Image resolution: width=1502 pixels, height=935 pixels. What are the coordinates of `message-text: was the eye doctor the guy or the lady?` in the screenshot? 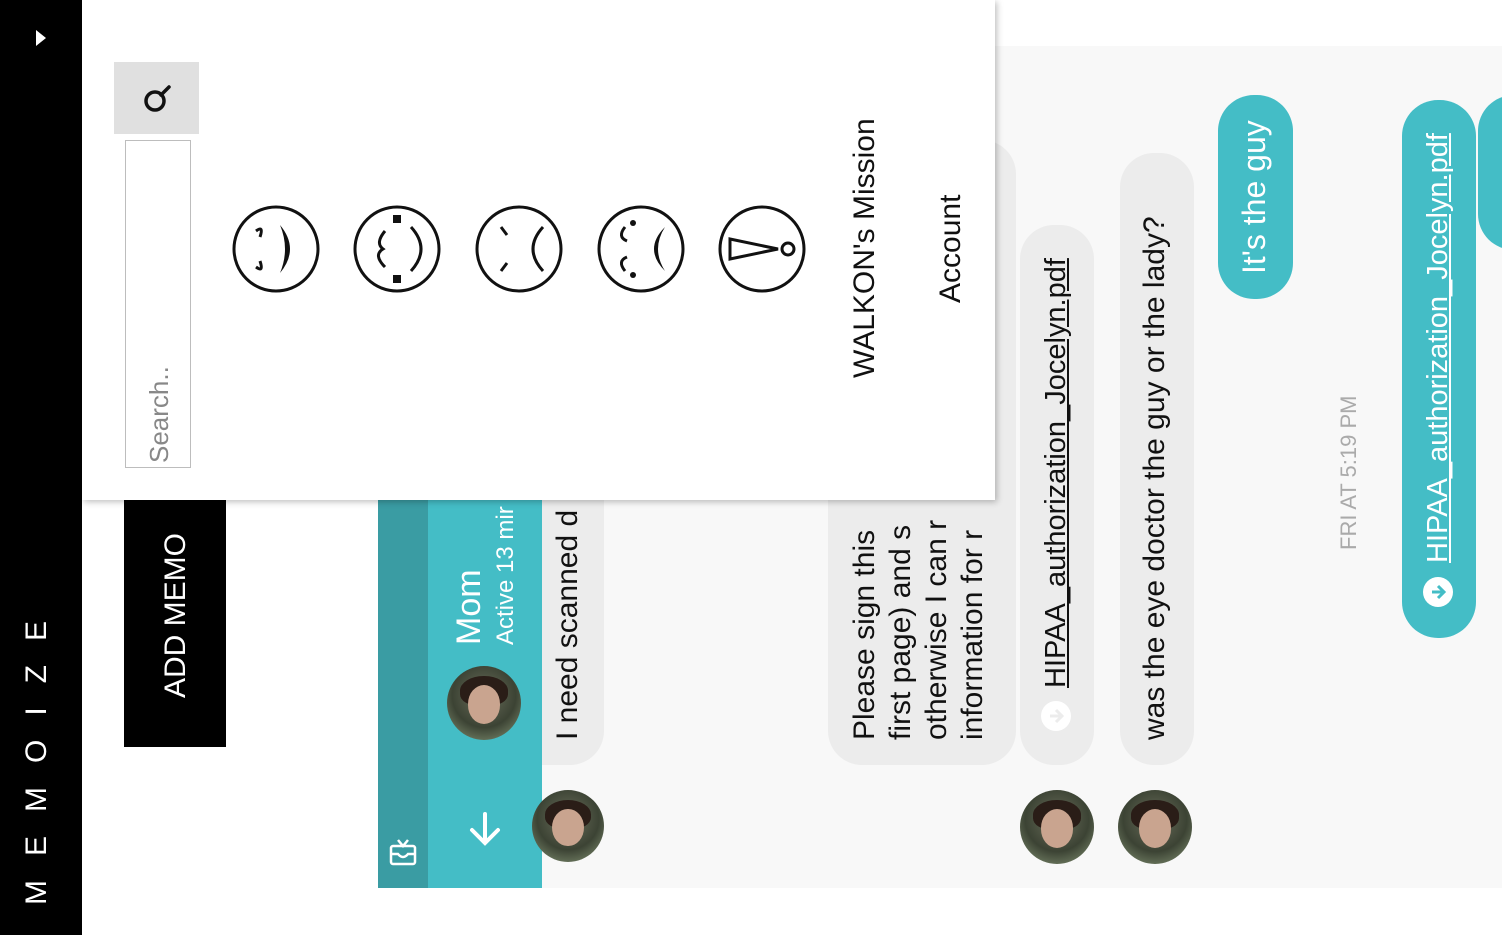 It's located at (1154, 478).